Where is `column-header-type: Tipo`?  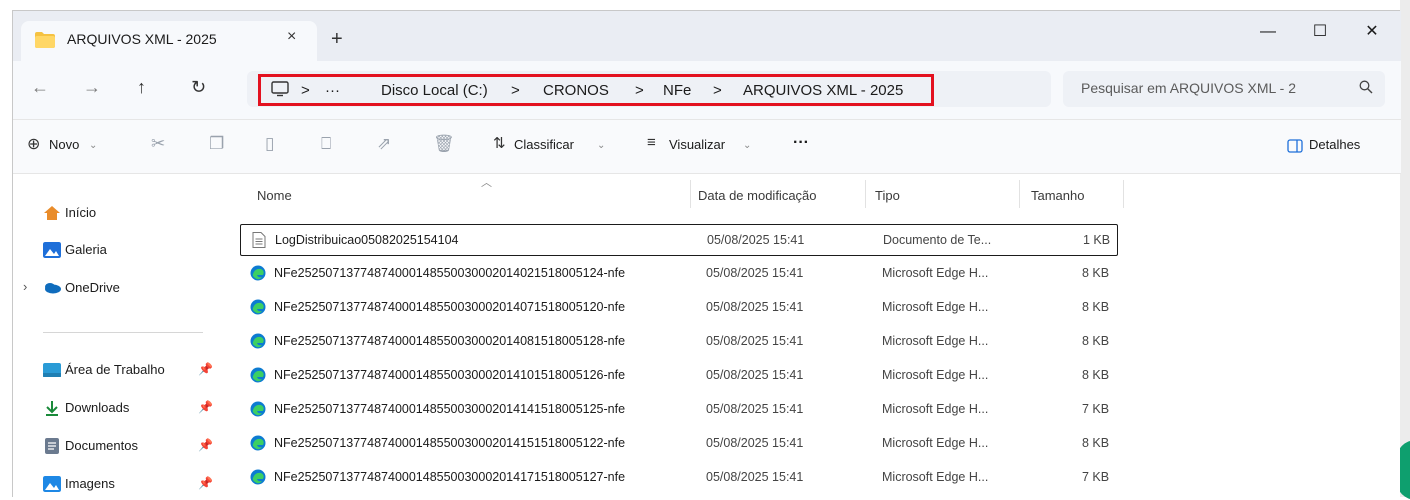
column-header-type: Tipo is located at coordinates (887, 195).